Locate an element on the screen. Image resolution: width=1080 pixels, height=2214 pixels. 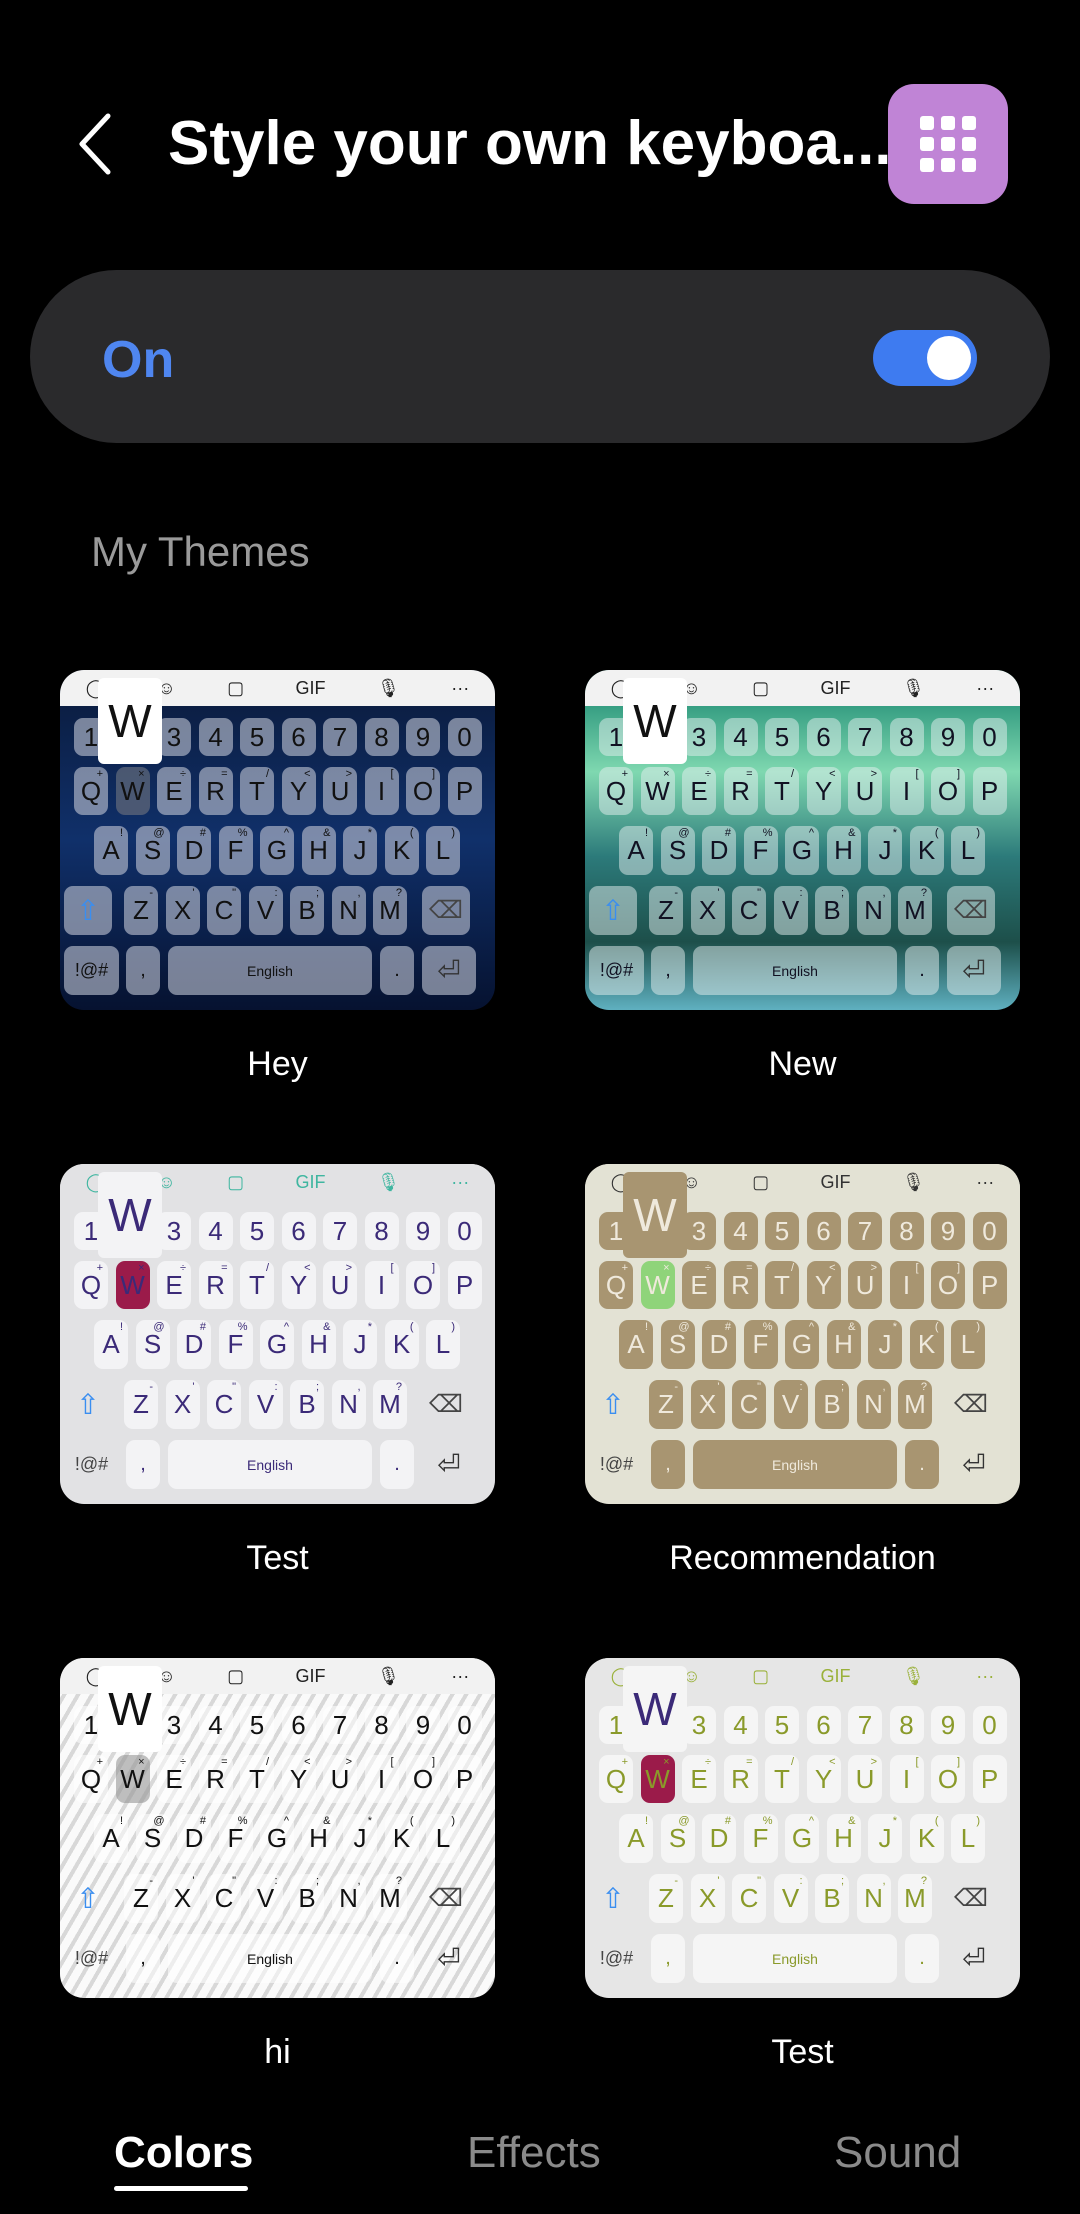
key: A! is located at coordinates (636, 1838).